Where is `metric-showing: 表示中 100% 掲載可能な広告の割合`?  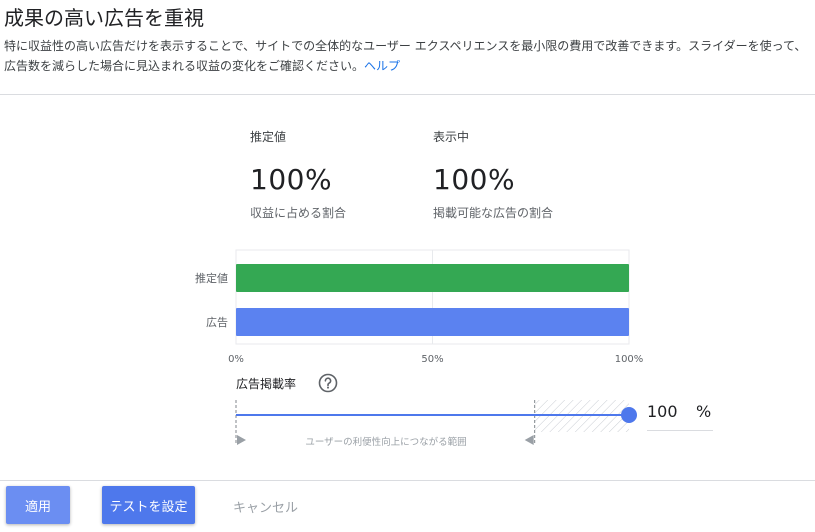
metric-showing: 表示中 100% 掲載可能な広告の割合 is located at coordinates (493, 174).